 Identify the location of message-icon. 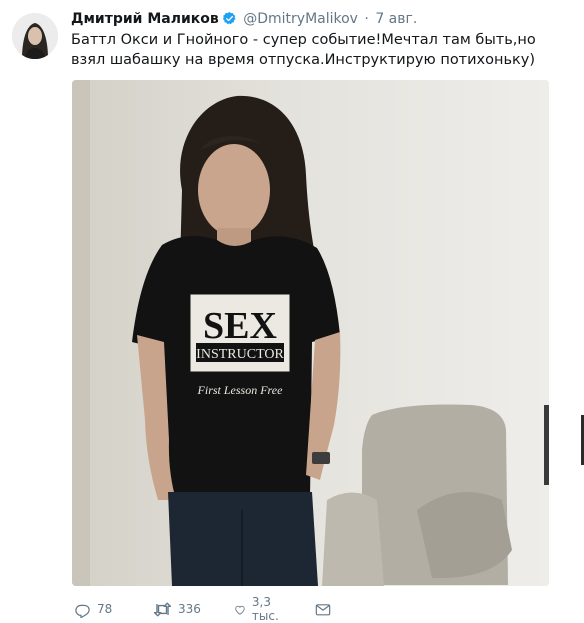
(323, 609).